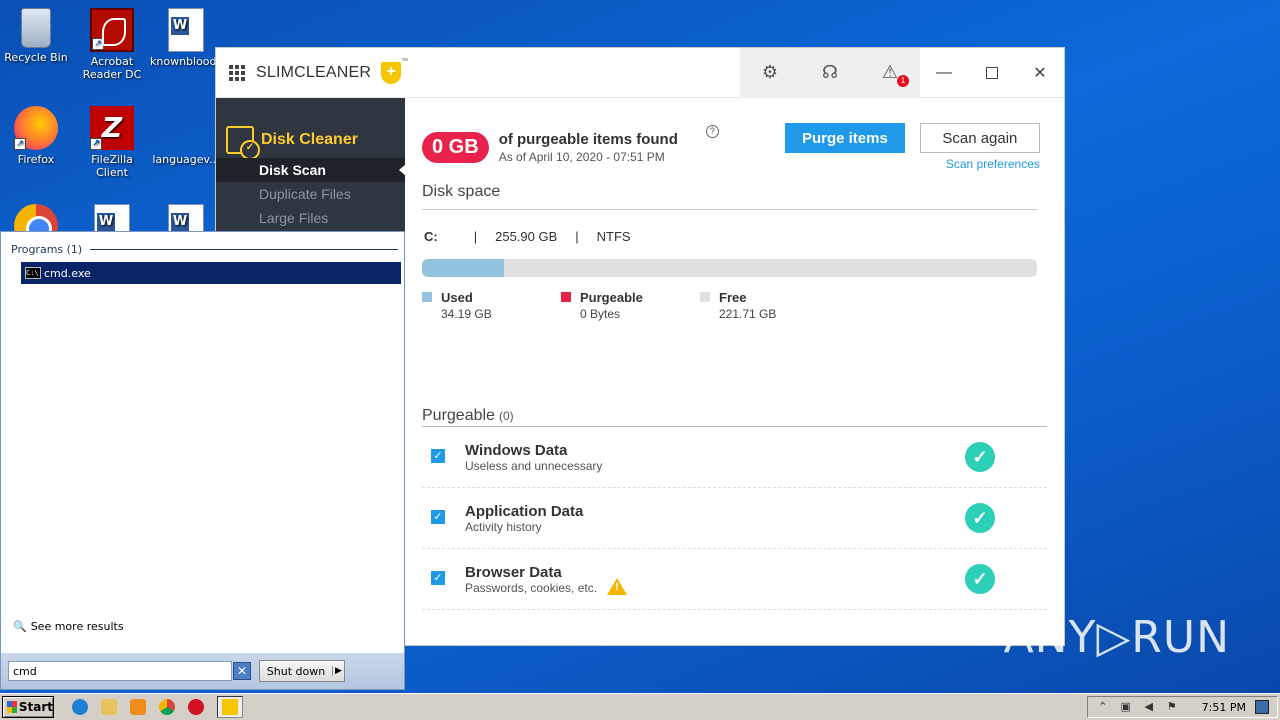  What do you see at coordinates (903, 80) in the screenshot?
I see `alert-badge: 1` at bounding box center [903, 80].